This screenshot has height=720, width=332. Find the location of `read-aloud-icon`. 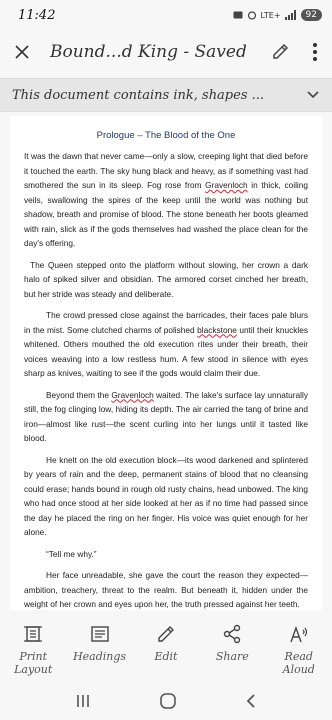

read-aloud-icon is located at coordinates (298, 634).